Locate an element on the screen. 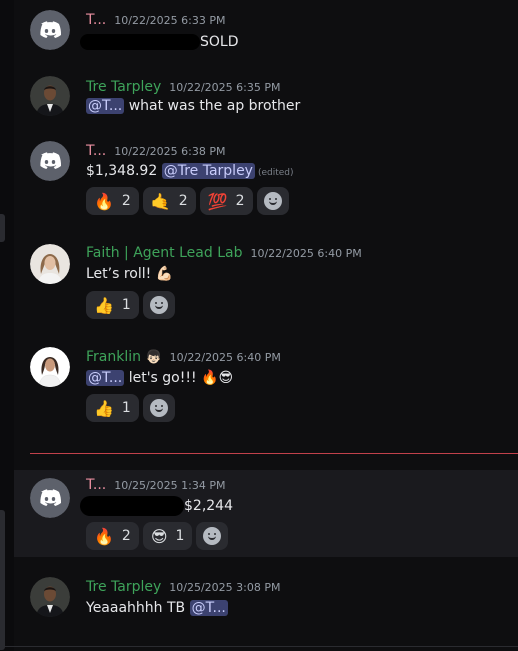  author-name: Faith | Agent Lead Lab is located at coordinates (164, 253).